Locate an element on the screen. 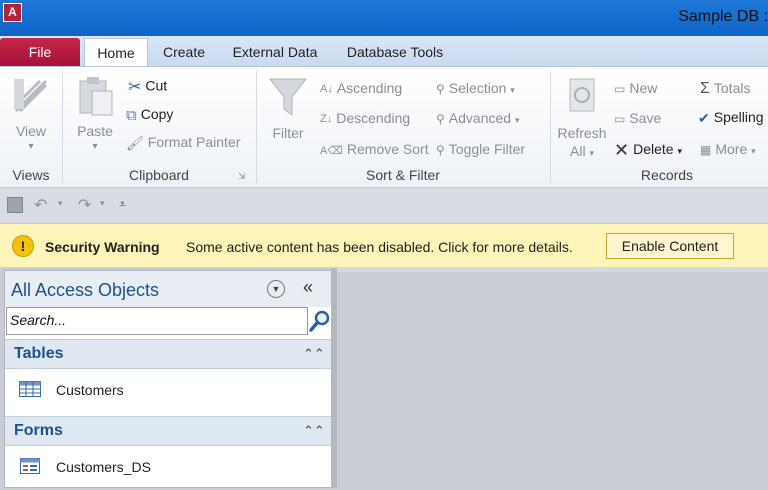 This screenshot has width=768, height=490. new-record-icon: ▭ is located at coordinates (620, 89).